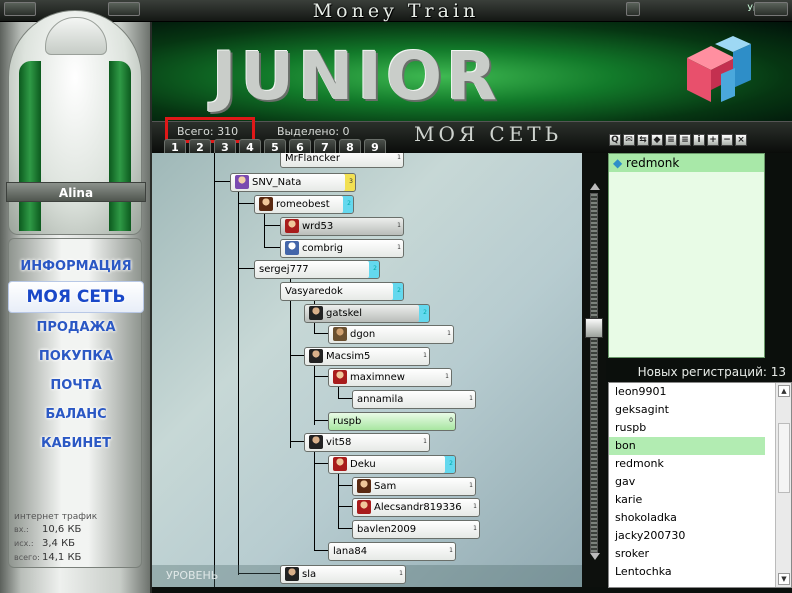 This screenshot has width=792, height=593. I want to click on menu-item: БАЛАНС, so click(76, 414).